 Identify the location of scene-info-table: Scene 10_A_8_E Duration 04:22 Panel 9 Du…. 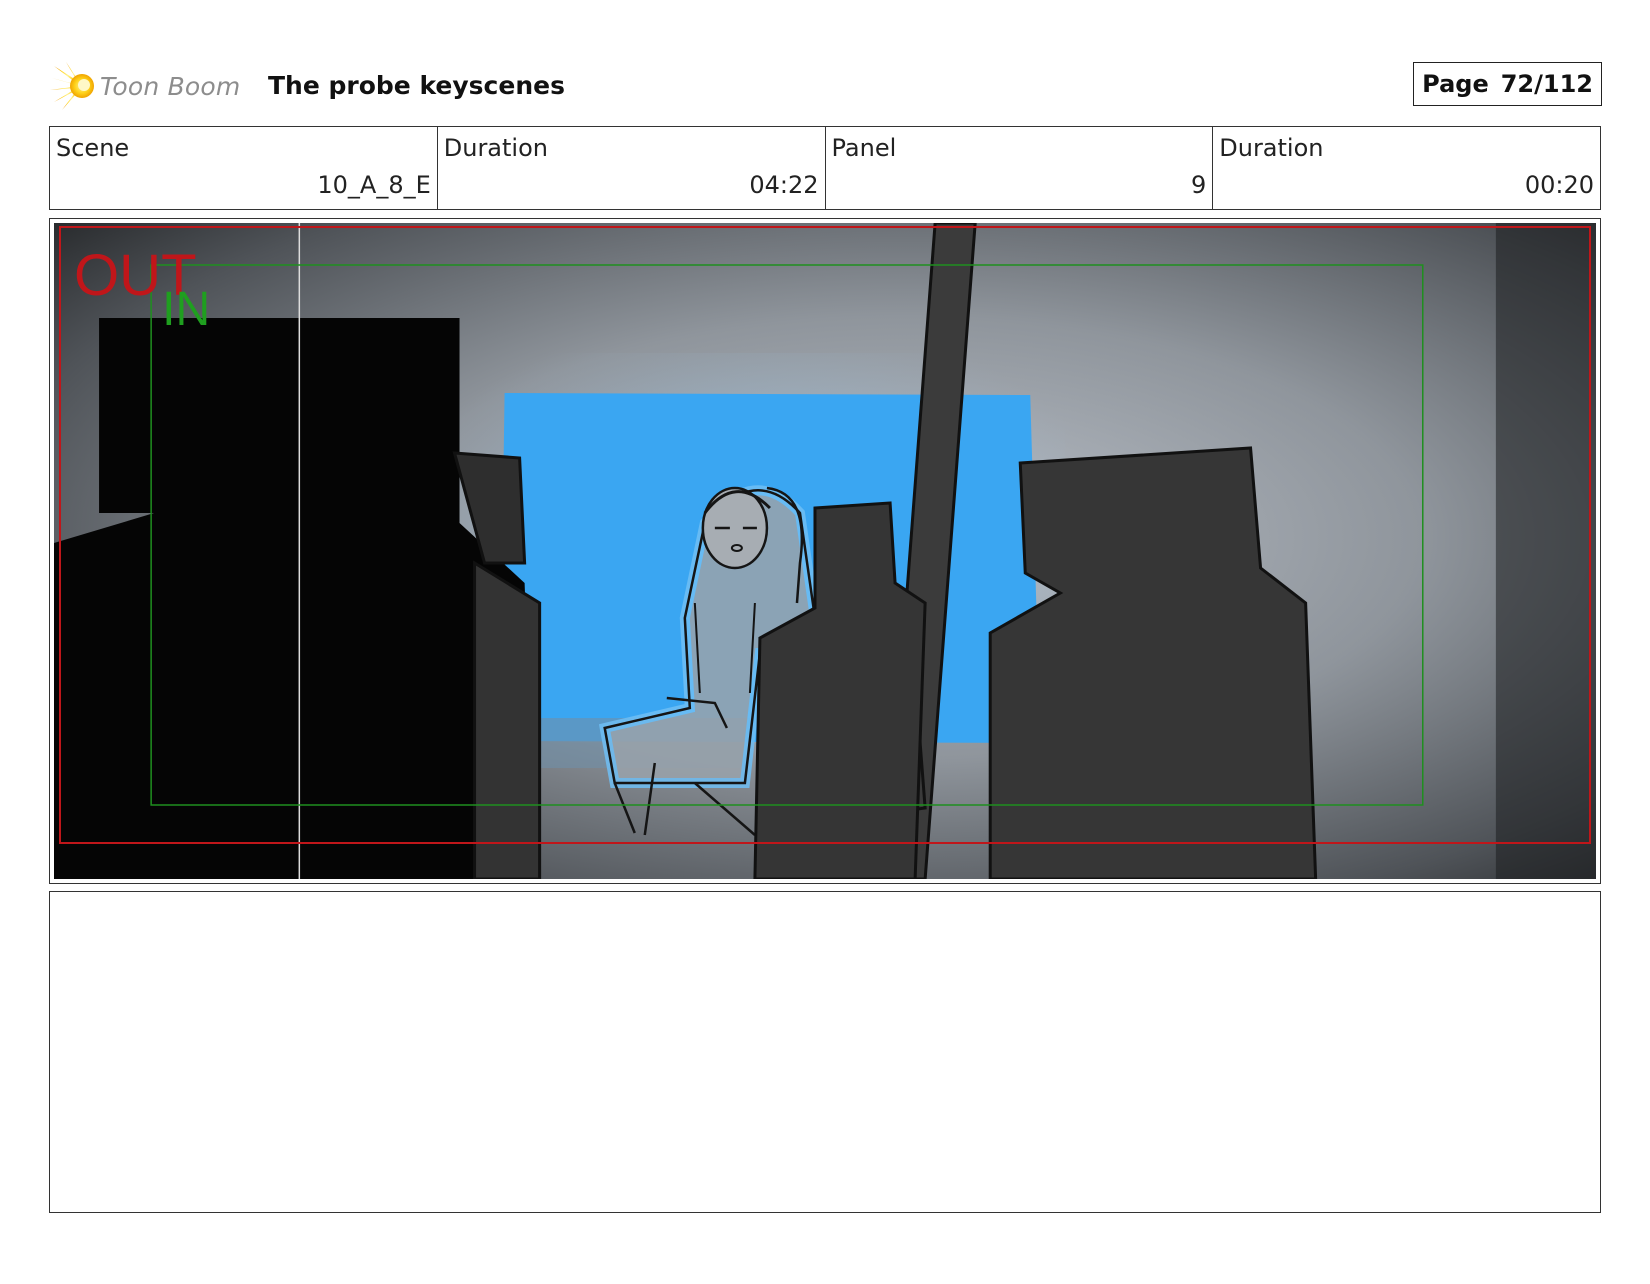
(825, 168).